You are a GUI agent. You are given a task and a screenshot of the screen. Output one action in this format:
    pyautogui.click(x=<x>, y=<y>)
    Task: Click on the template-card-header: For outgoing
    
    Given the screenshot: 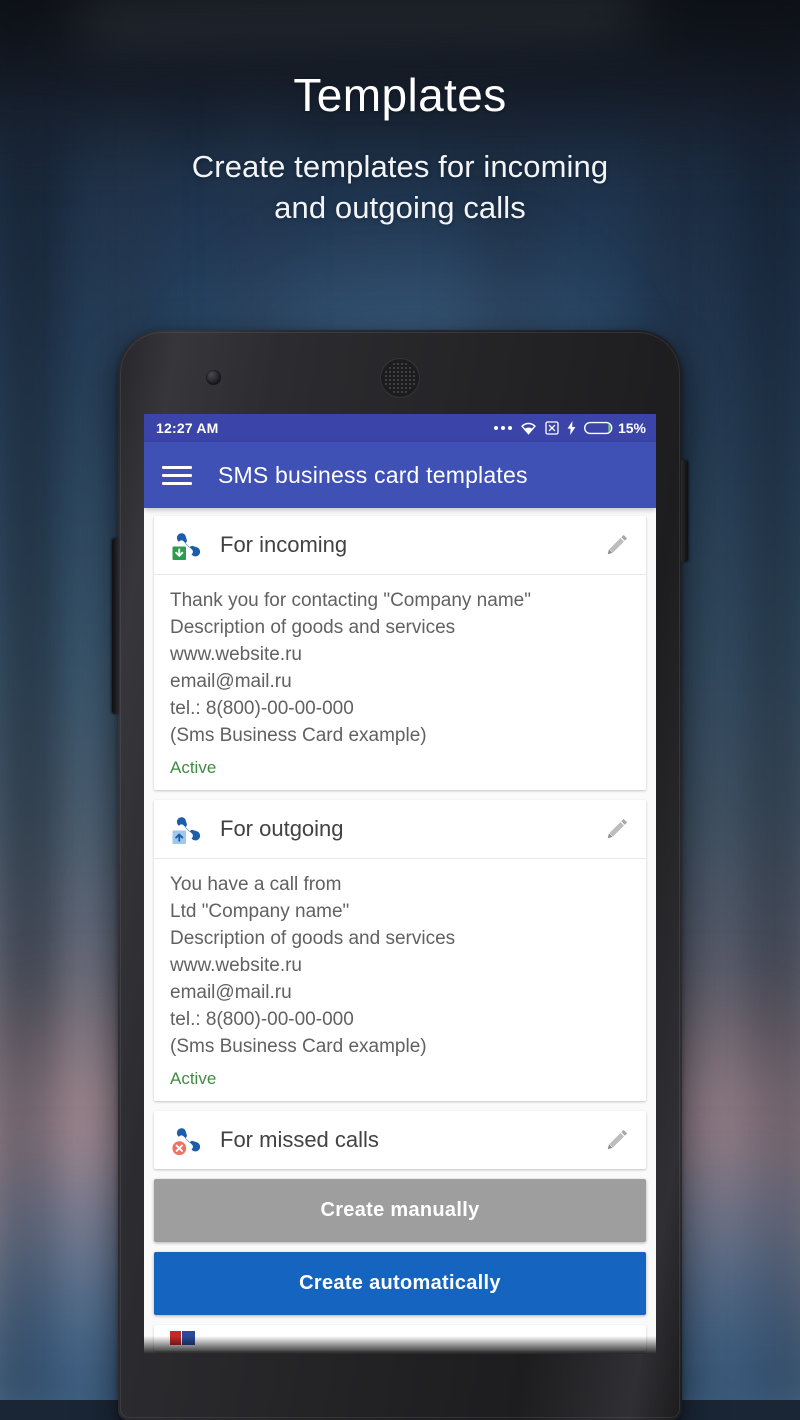 What is the action you would take?
    pyautogui.click(x=400, y=829)
    